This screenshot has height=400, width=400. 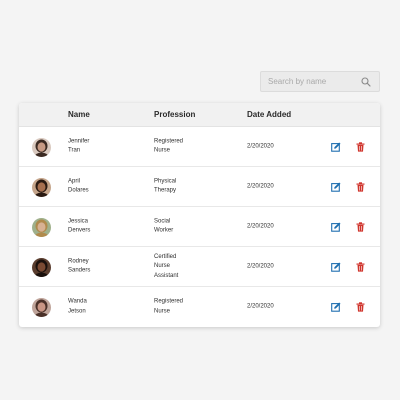 What do you see at coordinates (165, 186) in the screenshot?
I see `profession-cell: Physical Therapy` at bounding box center [165, 186].